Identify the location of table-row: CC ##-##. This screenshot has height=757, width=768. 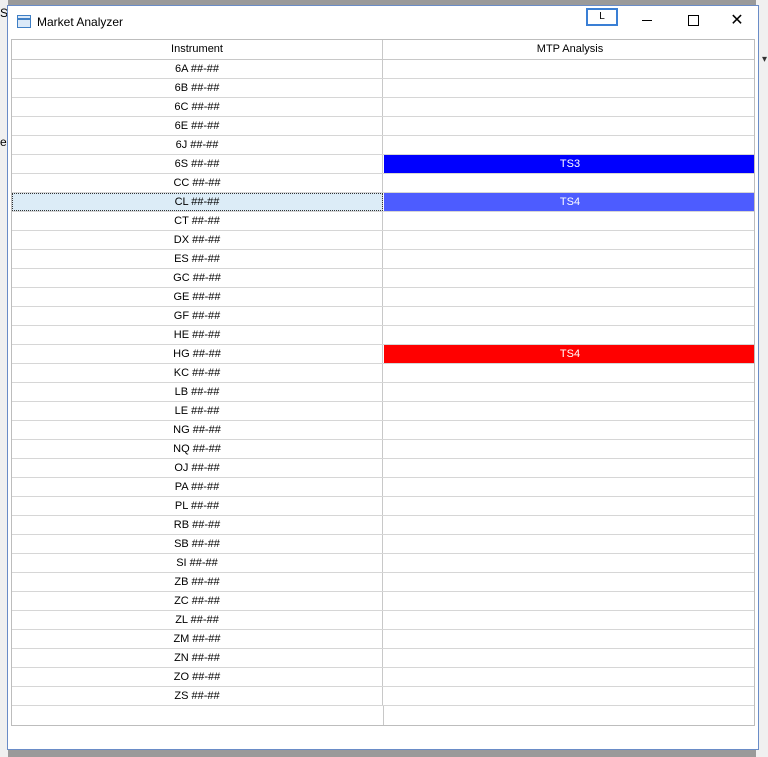
(383, 183).